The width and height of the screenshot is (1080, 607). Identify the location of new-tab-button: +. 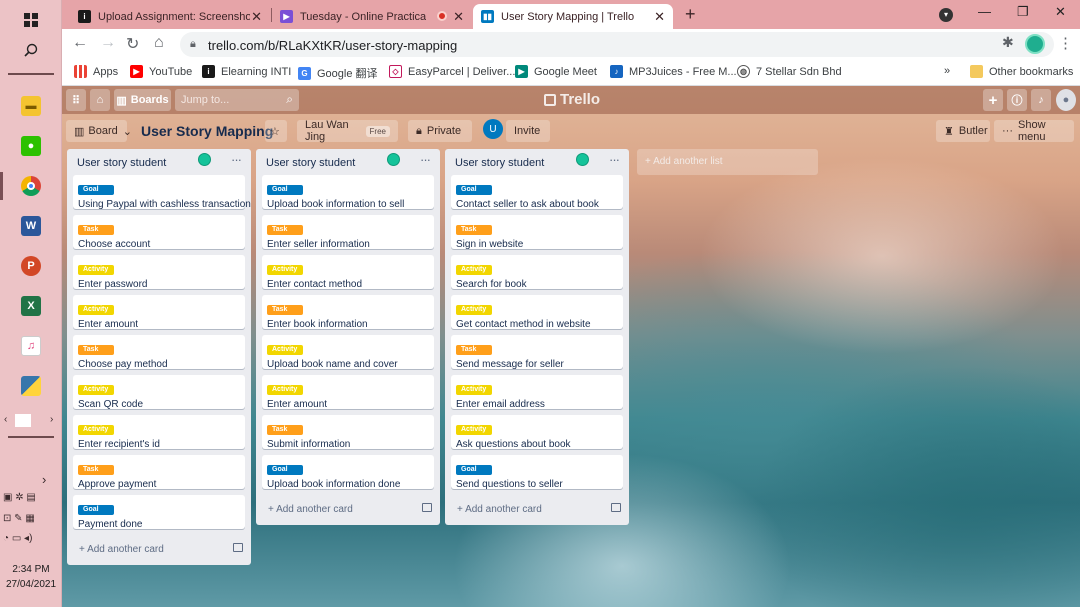
(690, 14).